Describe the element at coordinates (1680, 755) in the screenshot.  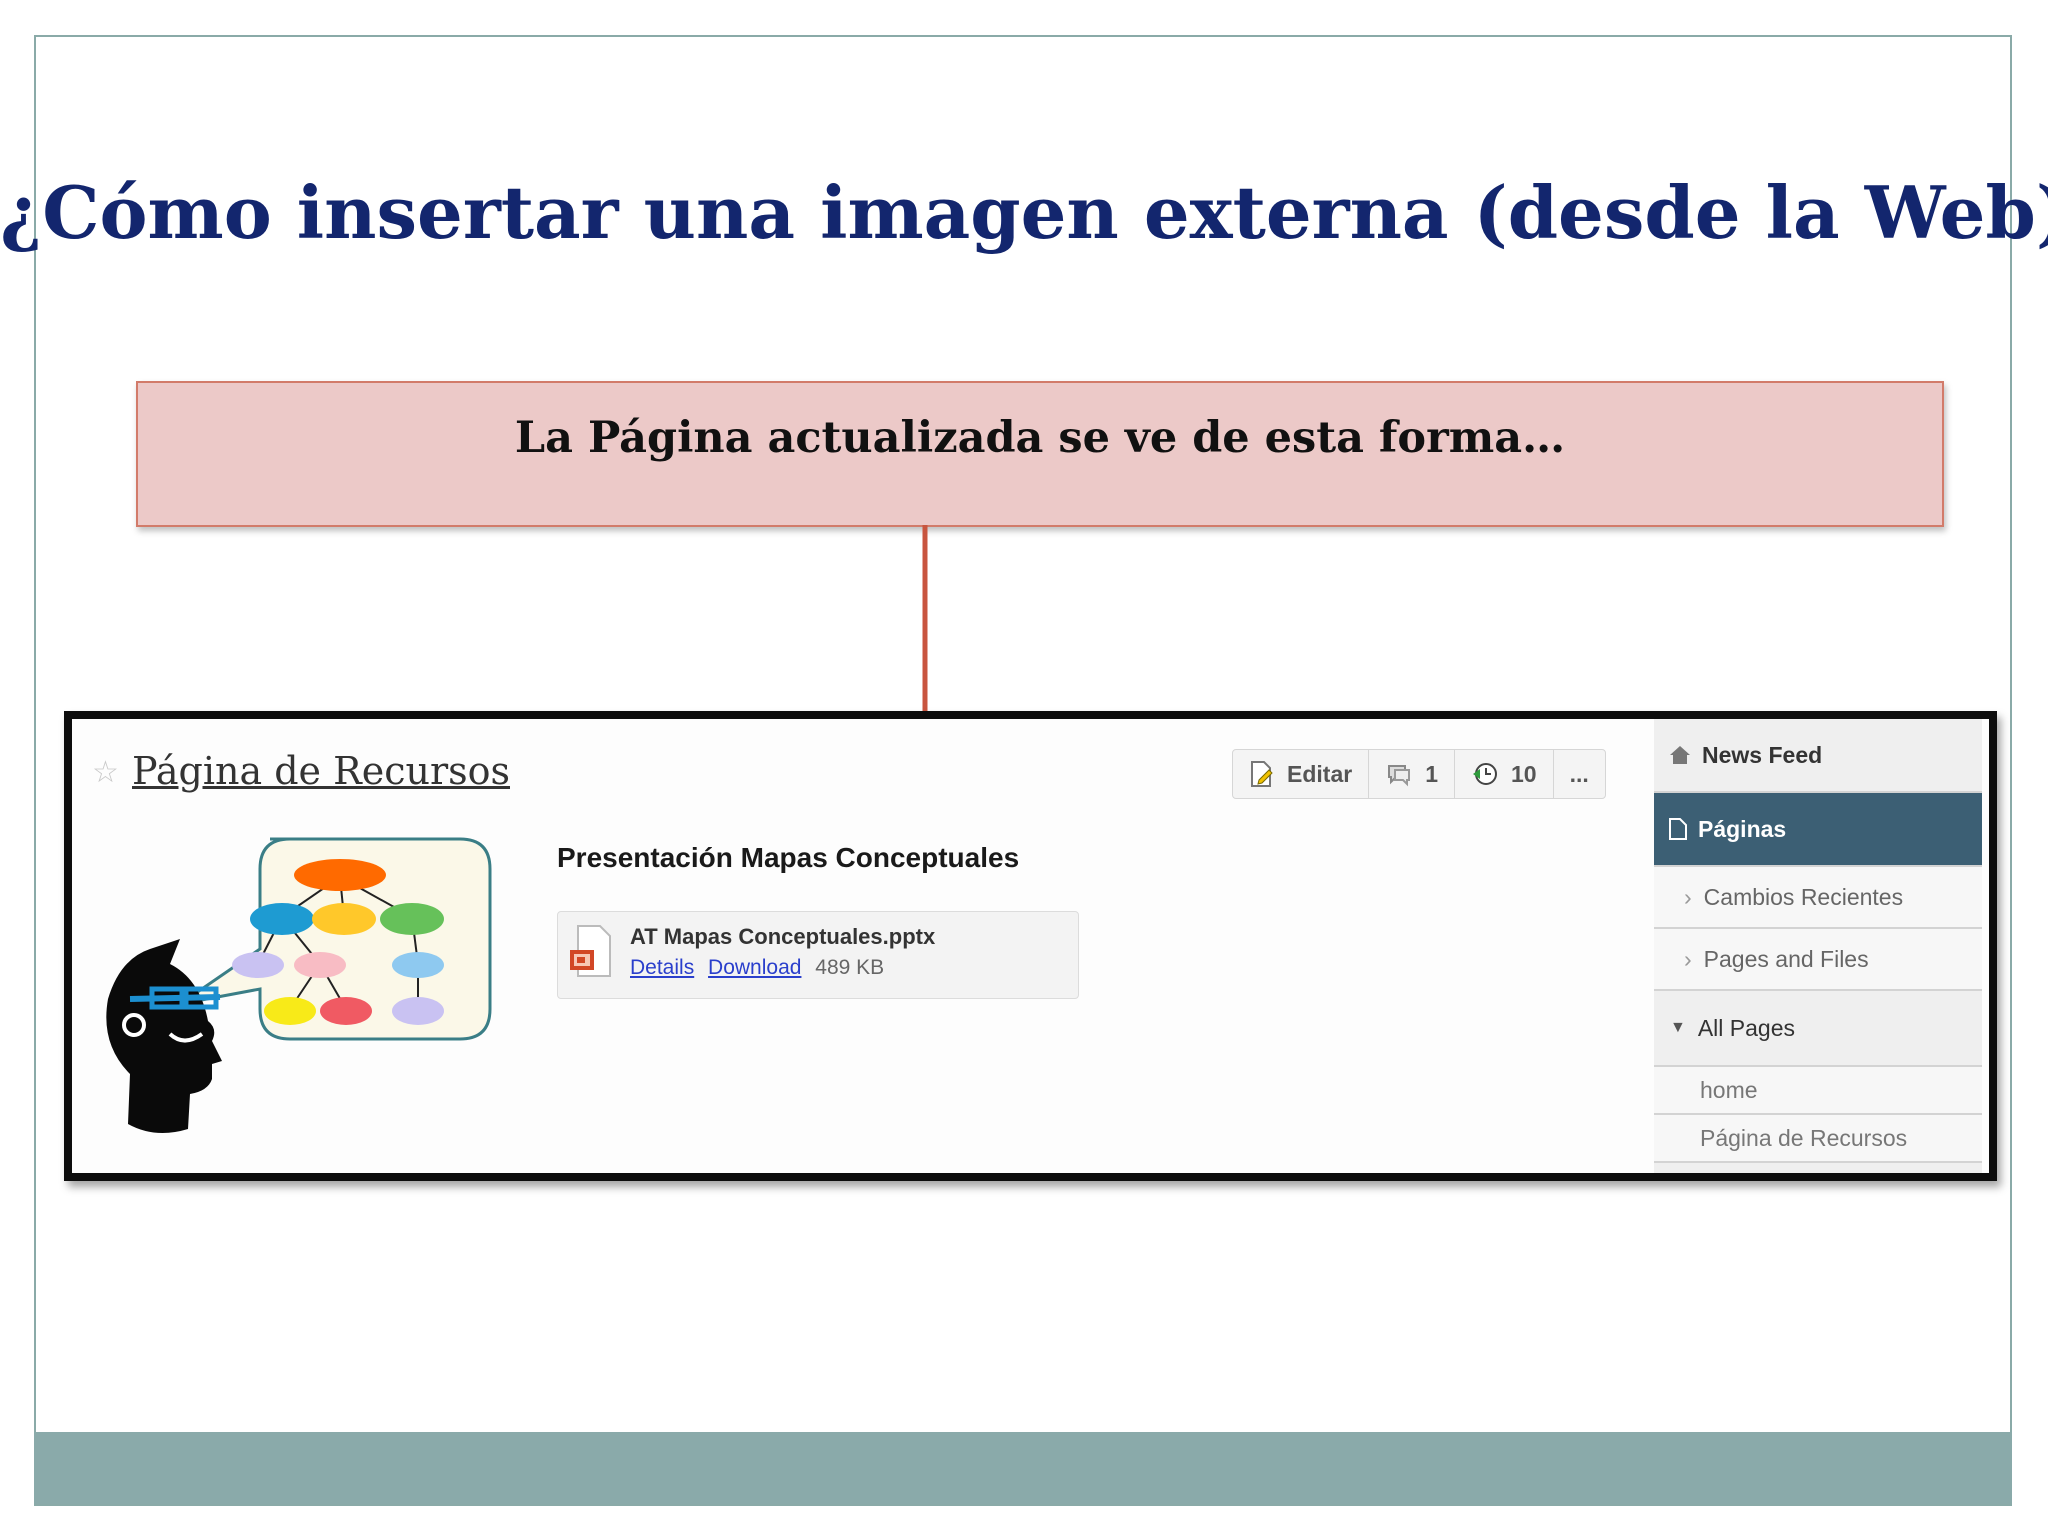
I see `home-icon` at that location.